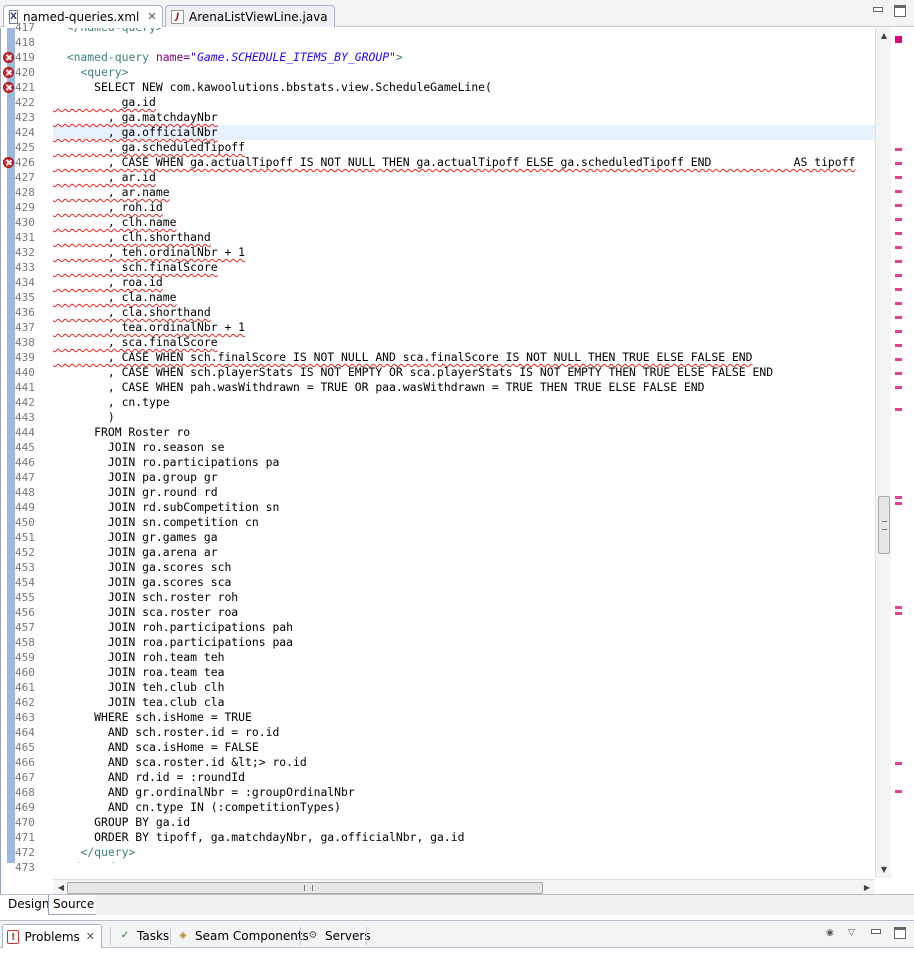 The width and height of the screenshot is (914, 955). I want to click on xml-tag: <query>, so click(104, 72).